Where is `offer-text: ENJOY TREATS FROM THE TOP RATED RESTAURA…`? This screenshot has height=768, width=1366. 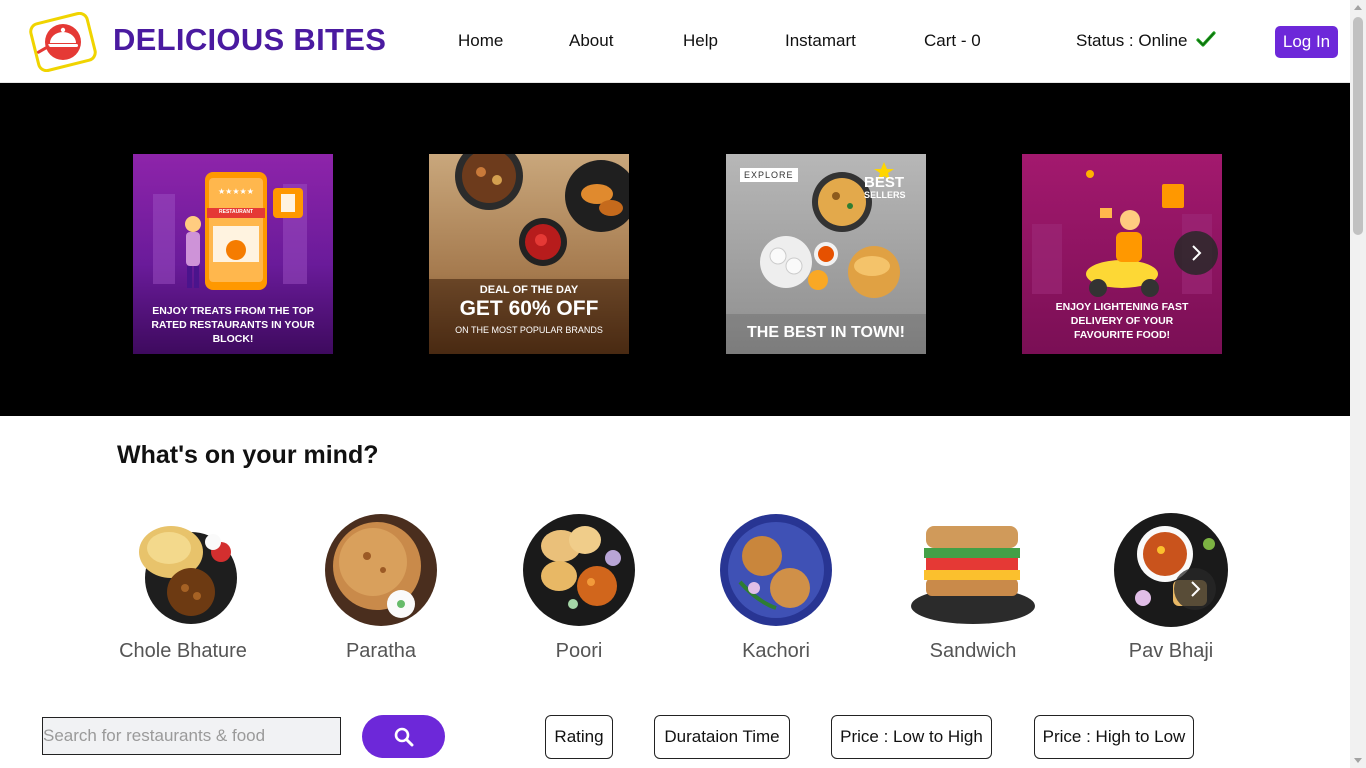 offer-text: ENJOY TREATS FROM THE TOP RATED RESTAURA… is located at coordinates (233, 325).